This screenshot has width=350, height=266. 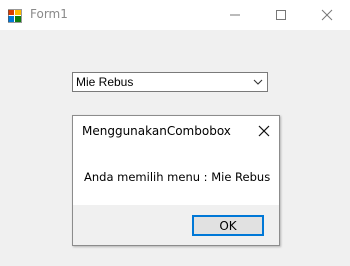 What do you see at coordinates (258, 82) in the screenshot?
I see `chevron-down-icon` at bounding box center [258, 82].